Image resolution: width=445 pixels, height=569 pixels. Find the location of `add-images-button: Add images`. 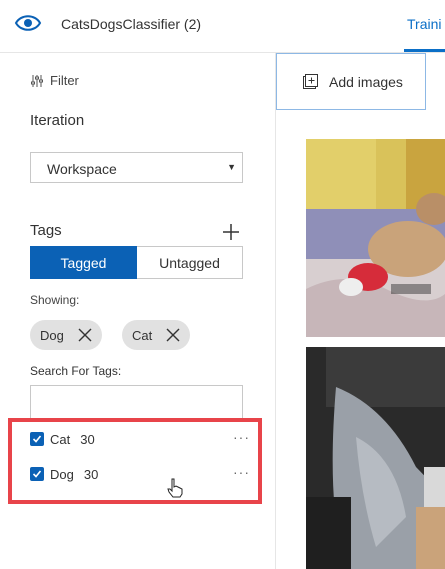

add-images-button: Add images is located at coordinates (351, 81).